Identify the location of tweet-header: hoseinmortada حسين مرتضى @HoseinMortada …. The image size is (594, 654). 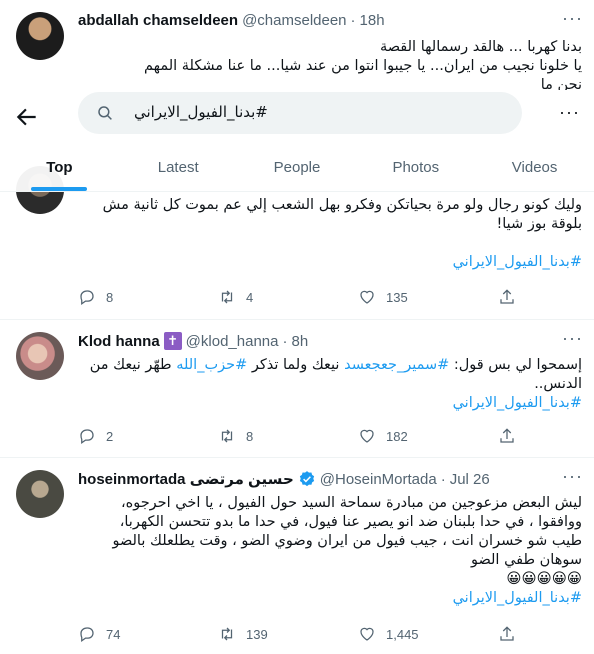
(284, 479).